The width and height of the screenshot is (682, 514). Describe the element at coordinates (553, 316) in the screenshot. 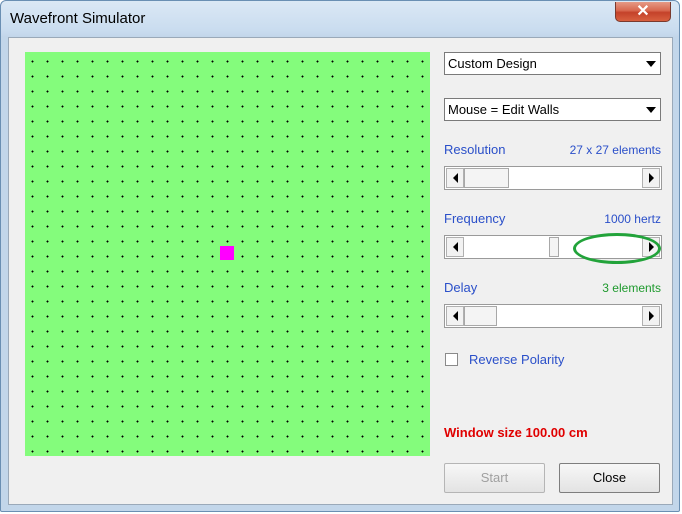

I see `delay-slider` at that location.